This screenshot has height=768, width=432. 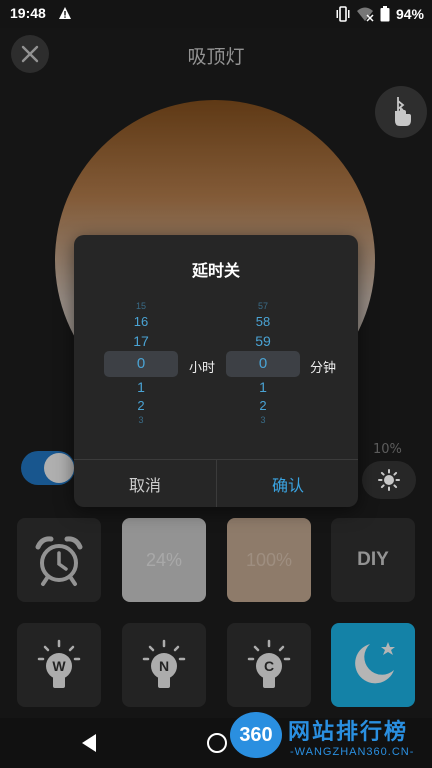 I want to click on warning-icon, so click(x=65, y=13).